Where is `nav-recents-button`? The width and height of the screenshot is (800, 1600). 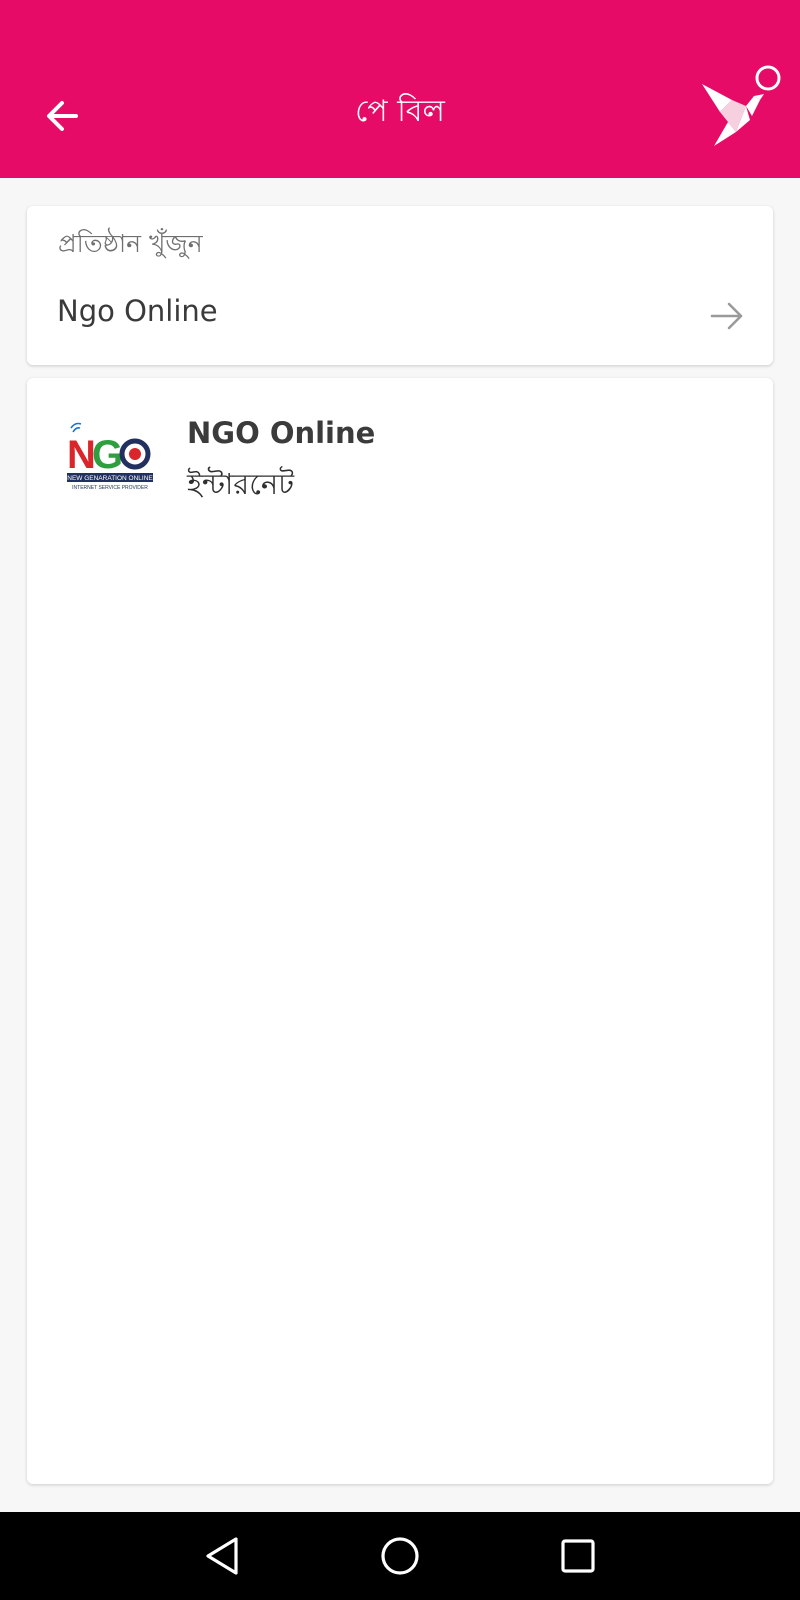 nav-recents-button is located at coordinates (578, 1556).